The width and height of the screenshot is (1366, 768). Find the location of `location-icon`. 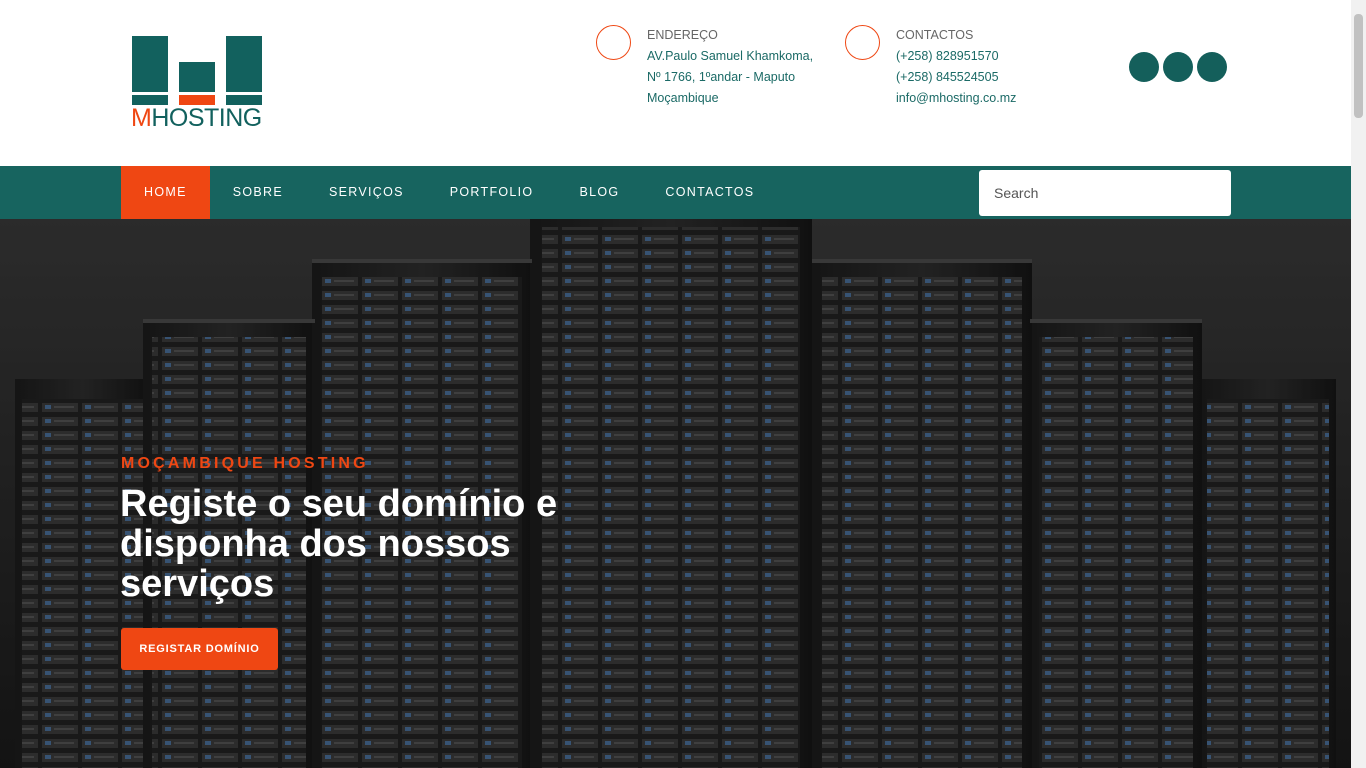

location-icon is located at coordinates (613, 42).